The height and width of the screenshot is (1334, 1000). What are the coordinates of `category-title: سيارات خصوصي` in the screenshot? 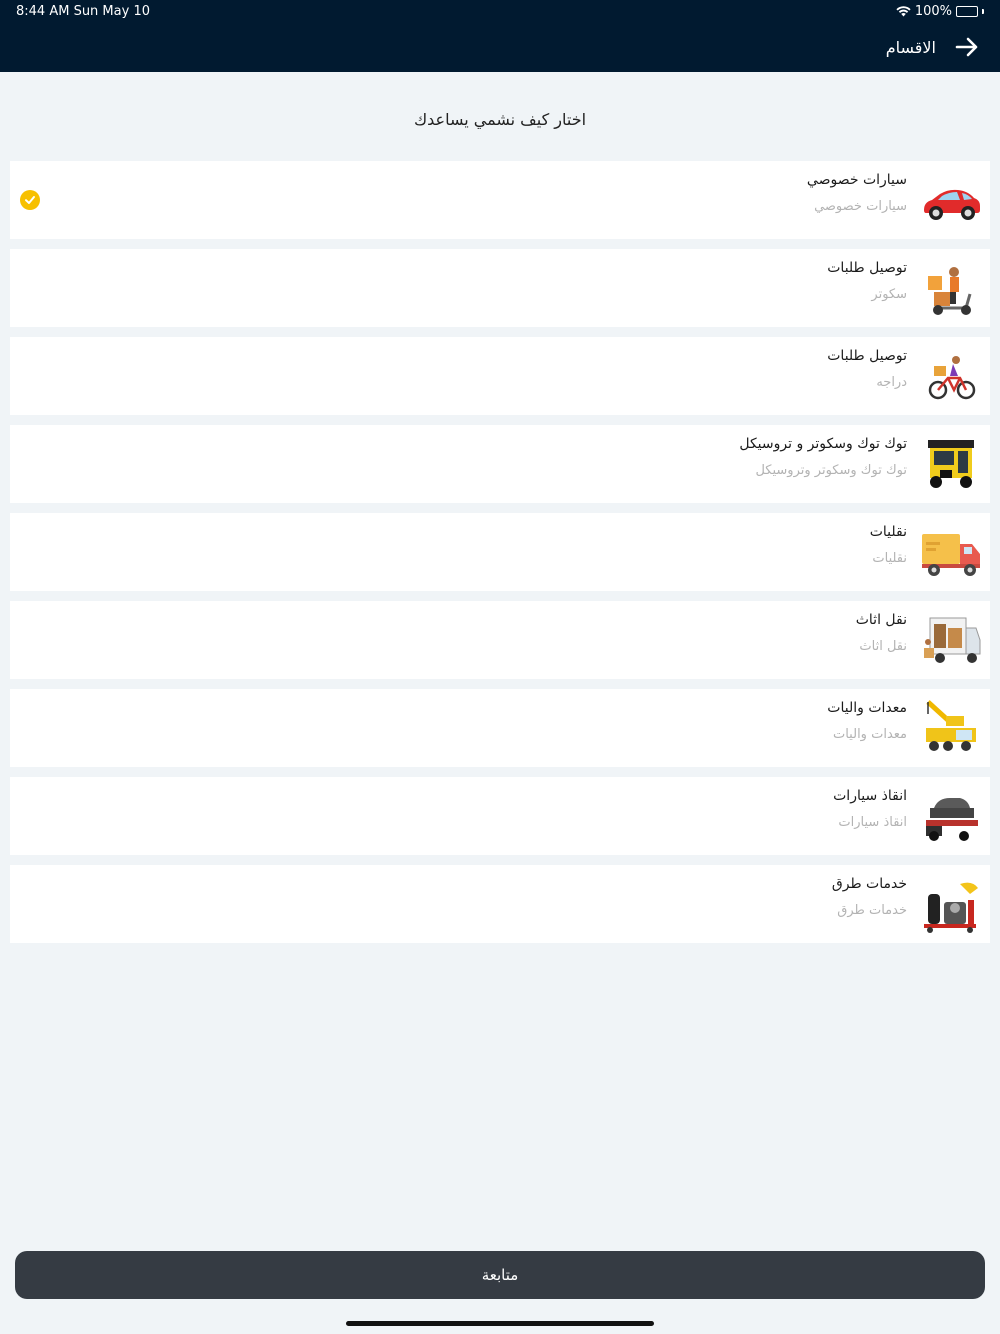 It's located at (856, 180).